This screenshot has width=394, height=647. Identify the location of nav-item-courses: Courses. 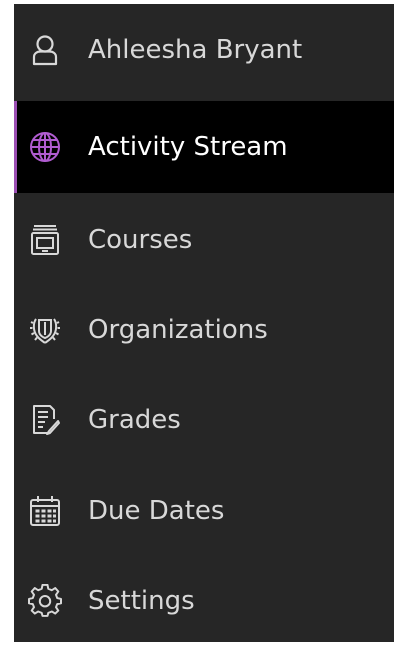
(204, 240).